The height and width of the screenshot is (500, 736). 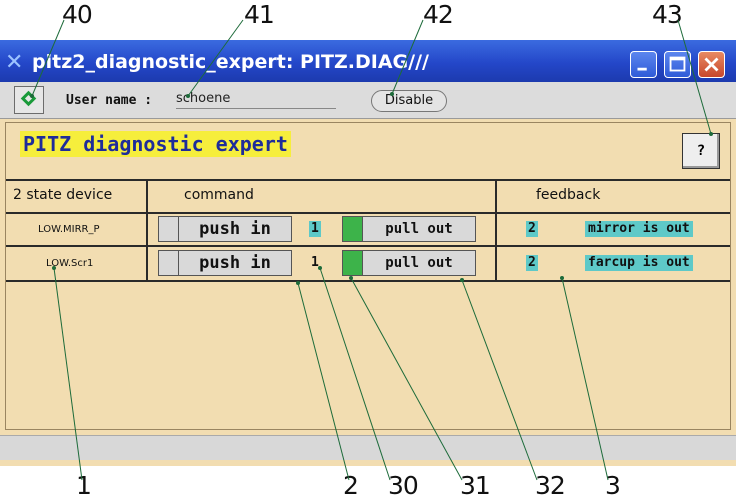 What do you see at coordinates (351, 485) in the screenshot?
I see `callout-2: 2` at bounding box center [351, 485].